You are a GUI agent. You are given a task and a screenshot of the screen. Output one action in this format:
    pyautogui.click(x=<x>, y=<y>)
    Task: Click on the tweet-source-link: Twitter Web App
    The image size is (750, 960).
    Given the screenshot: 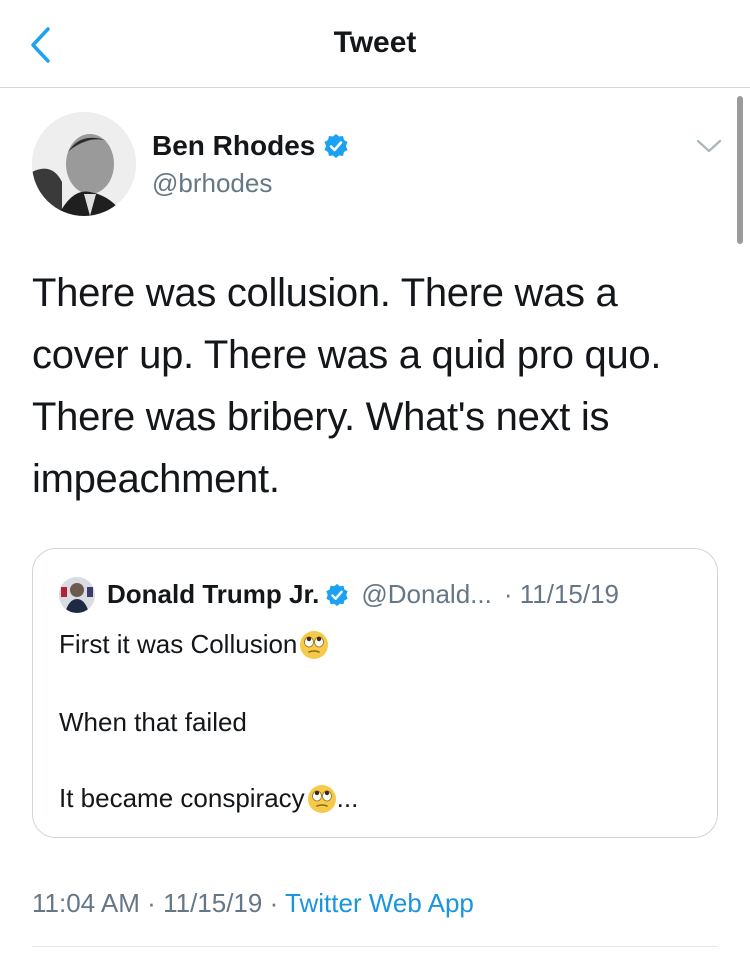 What is the action you would take?
    pyautogui.click(x=379, y=903)
    